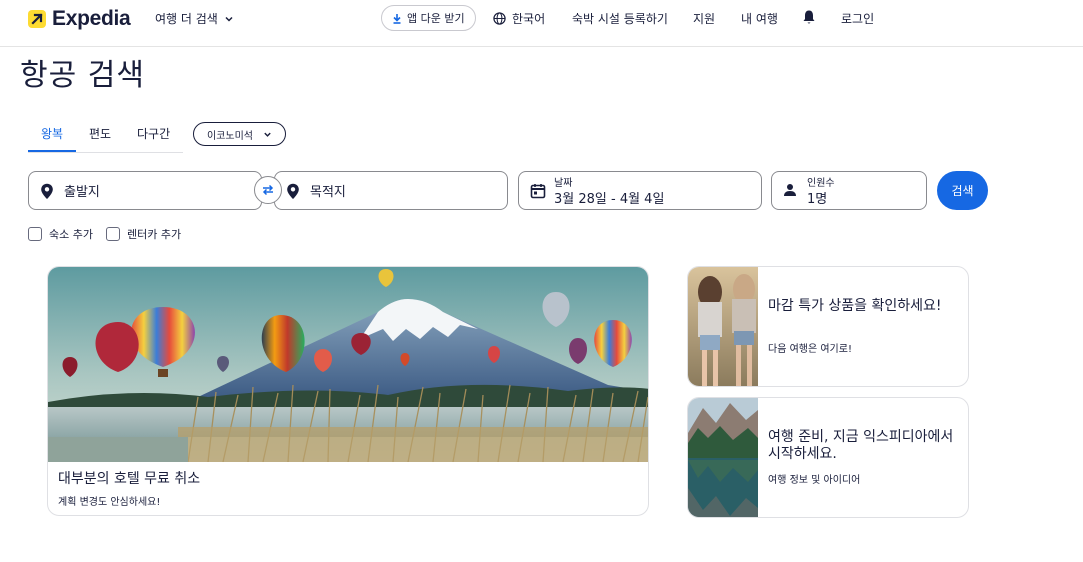 This screenshot has width=1083, height=562. Describe the element at coordinates (861, 445) in the screenshot. I see `guide-card-title: 여행 준비, 지금 익스피디아에서 시작하세요.` at that location.